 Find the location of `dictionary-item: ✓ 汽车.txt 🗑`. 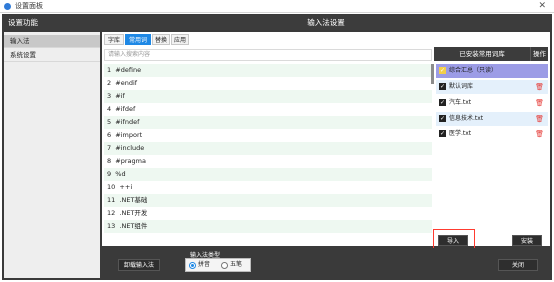

dictionary-item: ✓ 汽车.txt 🗑 is located at coordinates (492, 103).